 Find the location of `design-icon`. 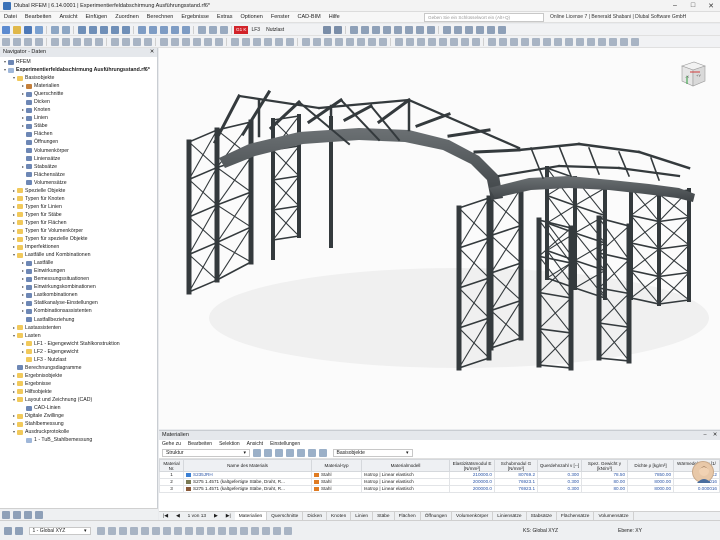

design-icon is located at coordinates (163, 29).